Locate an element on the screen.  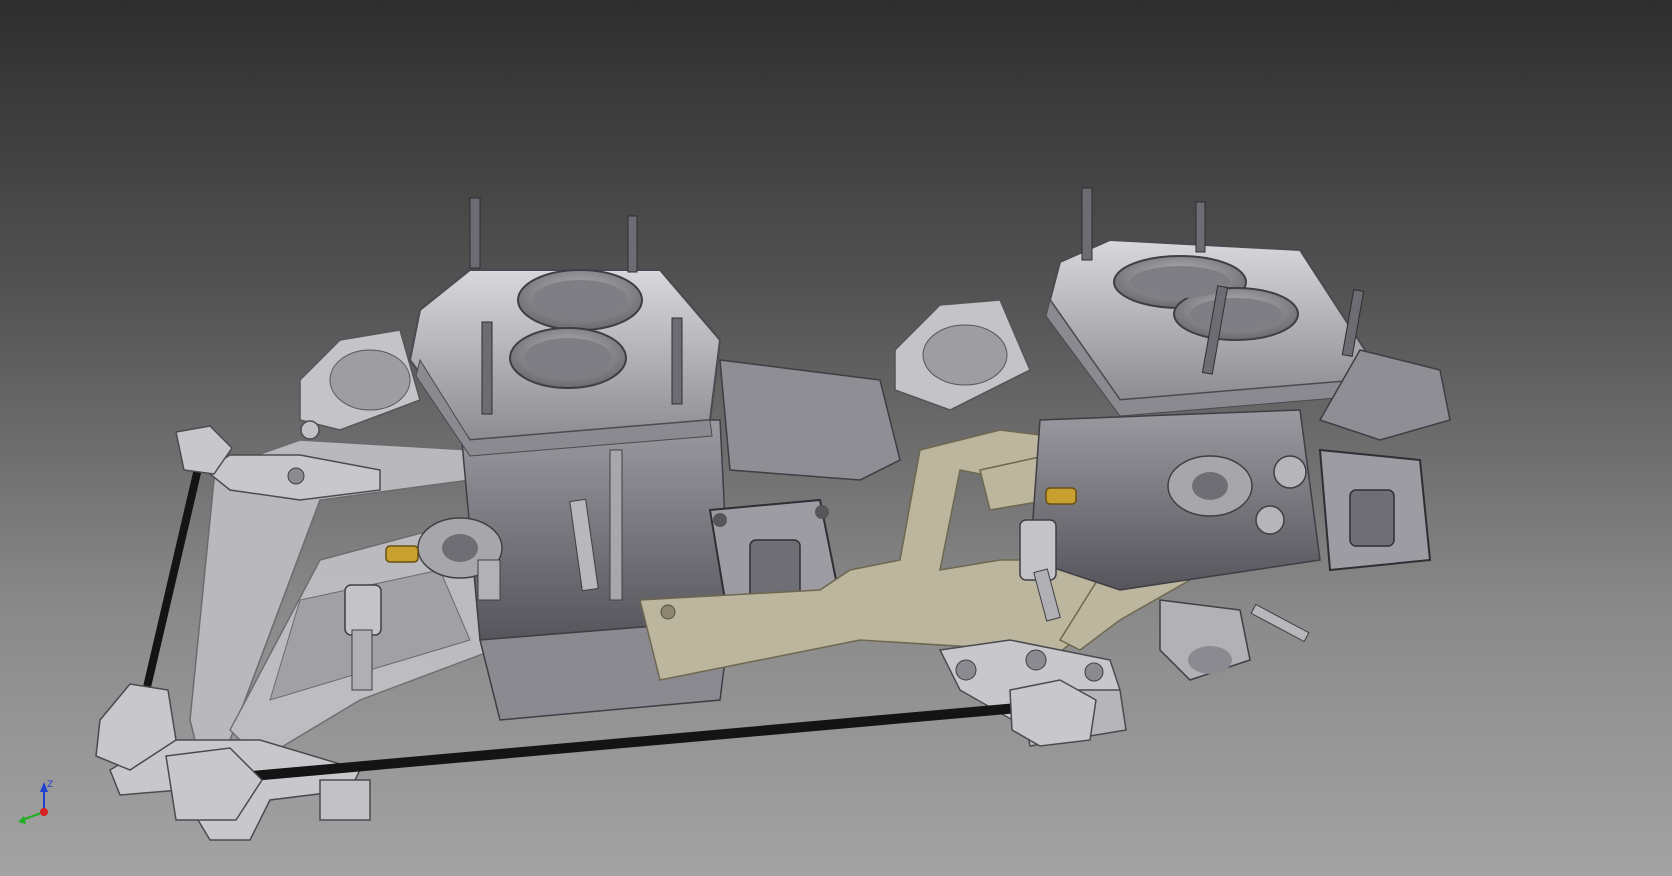
right-brass-fitting is located at coordinates (1061, 496).